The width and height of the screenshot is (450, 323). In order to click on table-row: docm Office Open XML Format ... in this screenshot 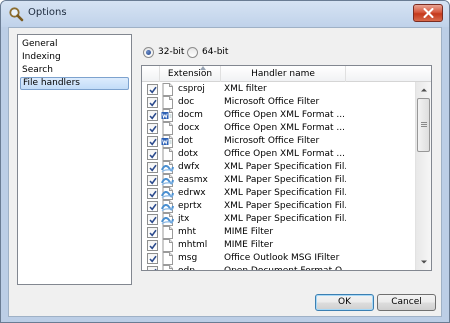, I will do `click(278, 115)`.